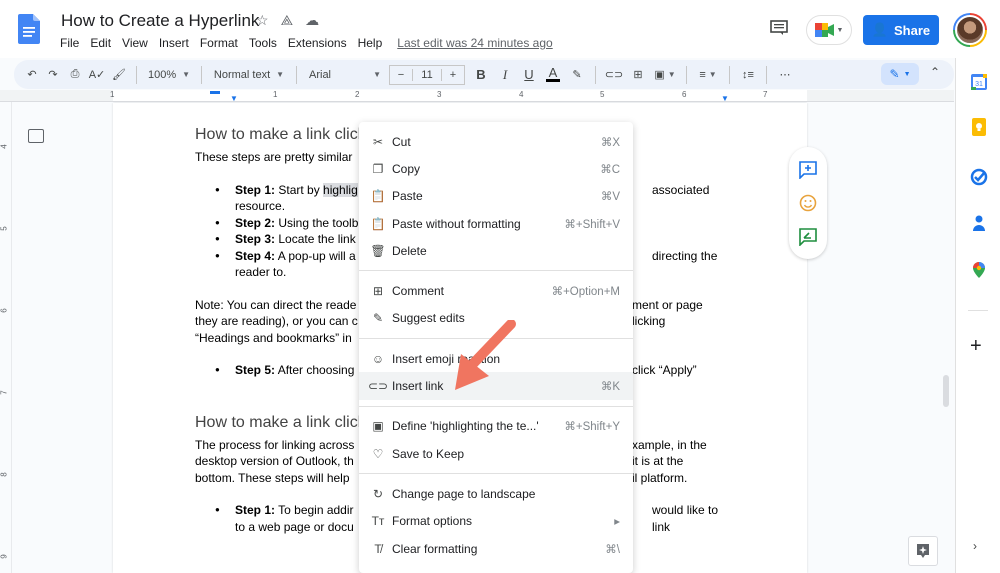 This screenshot has height=573, width=1000. Describe the element at coordinates (263, 43) in the screenshot. I see `menu-tools: Tools` at that location.